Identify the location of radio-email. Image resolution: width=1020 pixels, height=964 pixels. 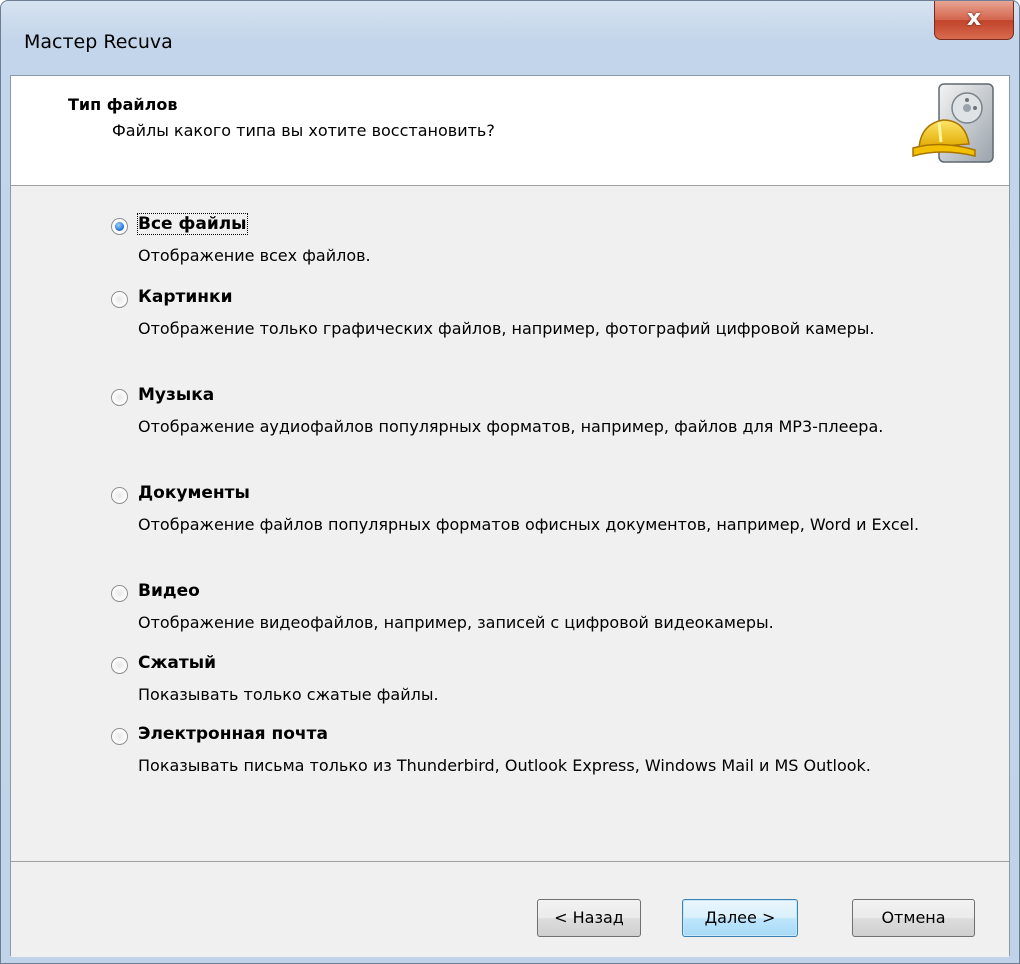
(119, 736).